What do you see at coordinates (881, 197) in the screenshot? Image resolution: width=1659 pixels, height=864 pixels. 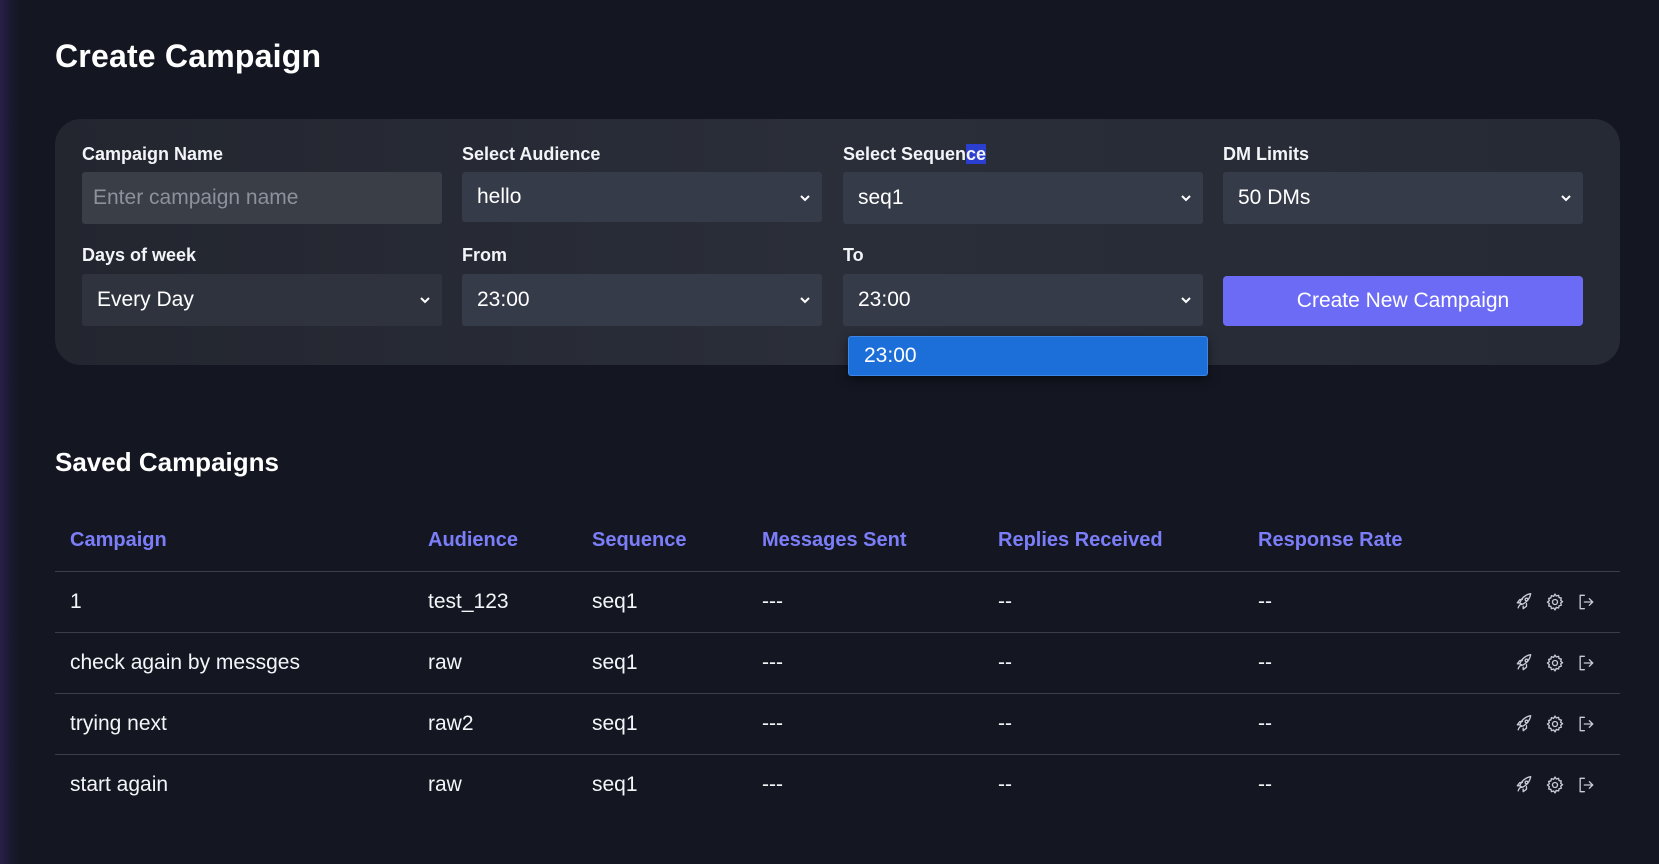 I see `sequence-select-value: seq1` at bounding box center [881, 197].